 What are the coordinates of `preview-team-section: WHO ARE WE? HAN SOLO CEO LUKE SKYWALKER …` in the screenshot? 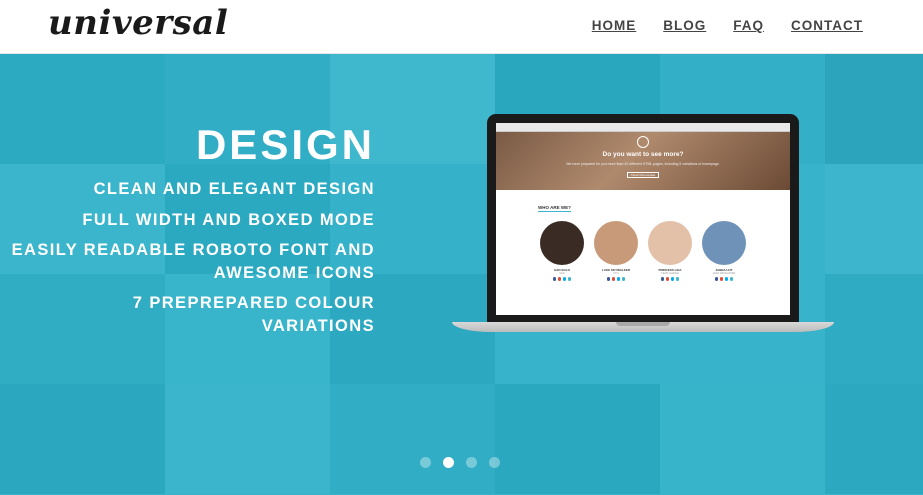 It's located at (643, 238).